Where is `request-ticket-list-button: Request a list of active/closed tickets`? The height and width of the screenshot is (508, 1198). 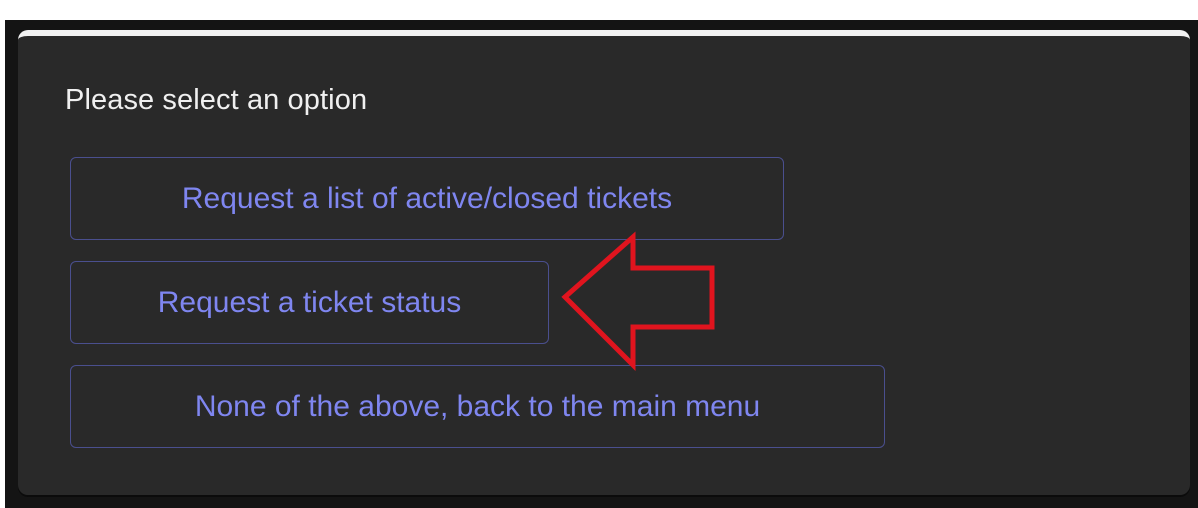
request-ticket-list-button: Request a list of active/closed tickets is located at coordinates (427, 198).